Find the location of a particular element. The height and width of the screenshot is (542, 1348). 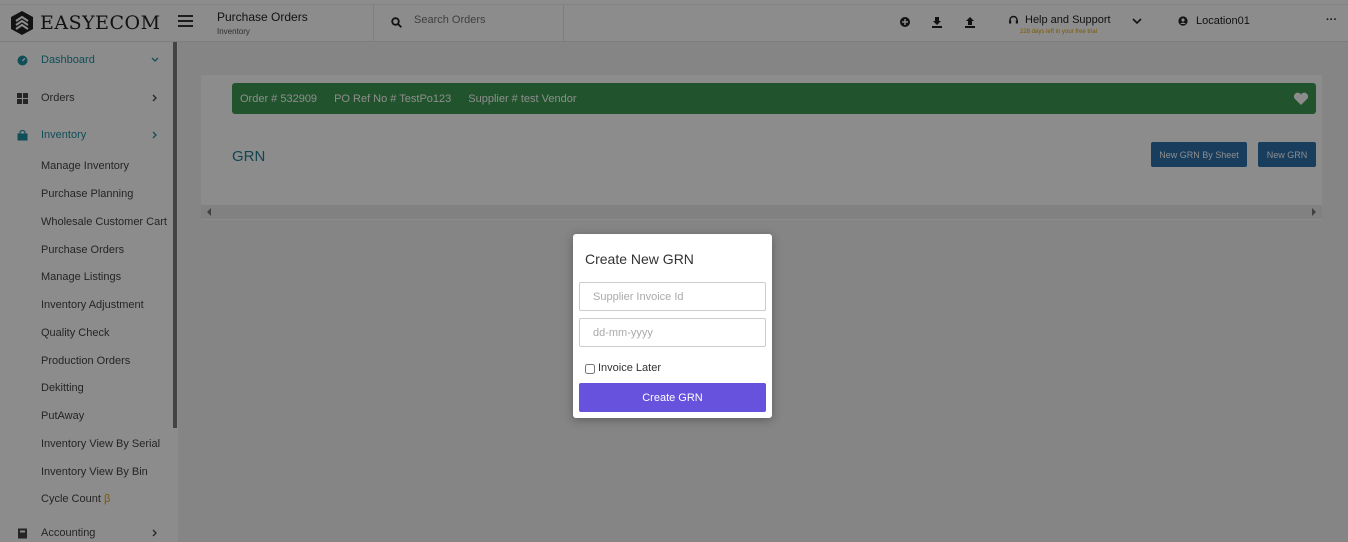

invoice-date-input is located at coordinates (672, 332).